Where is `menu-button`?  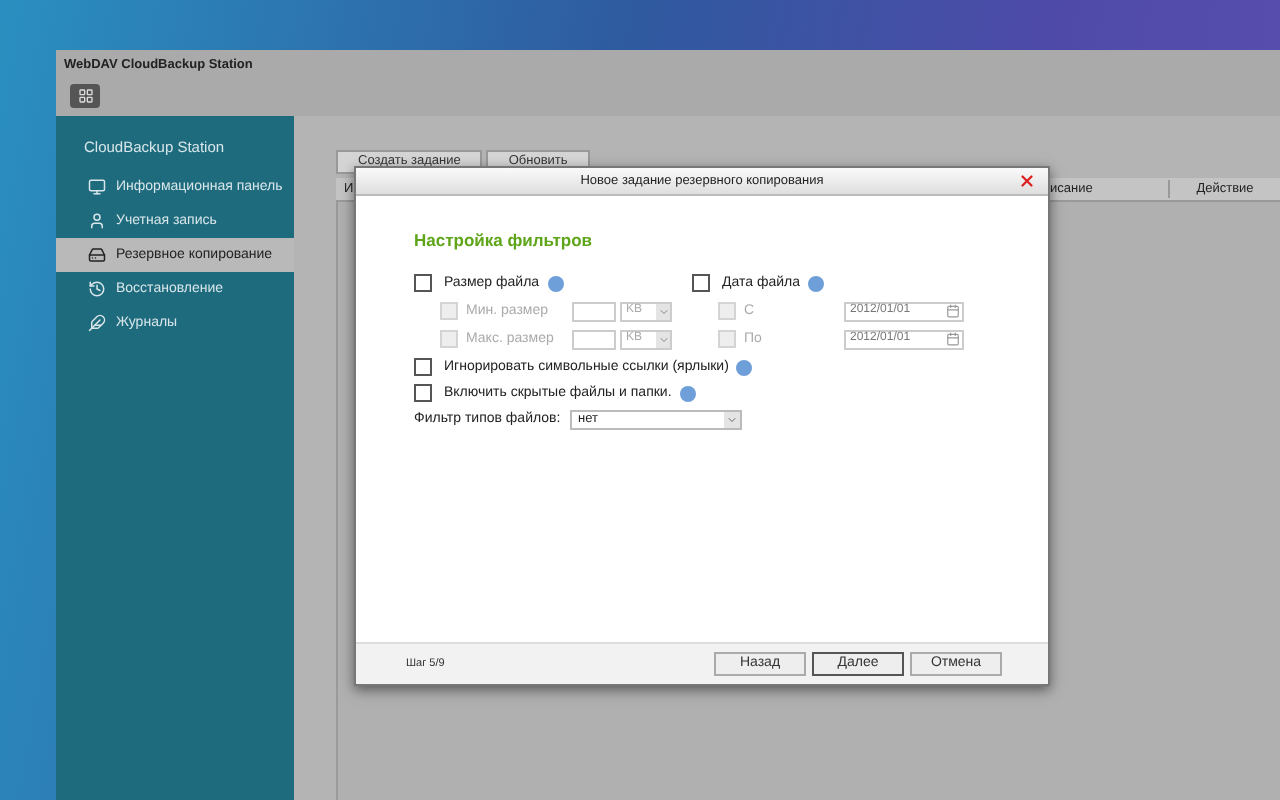
menu-button is located at coordinates (85, 95).